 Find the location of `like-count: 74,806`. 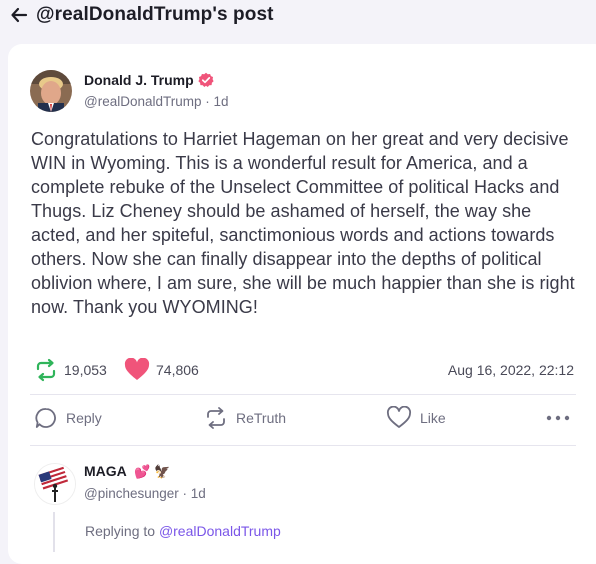

like-count: 74,806 is located at coordinates (177, 370).